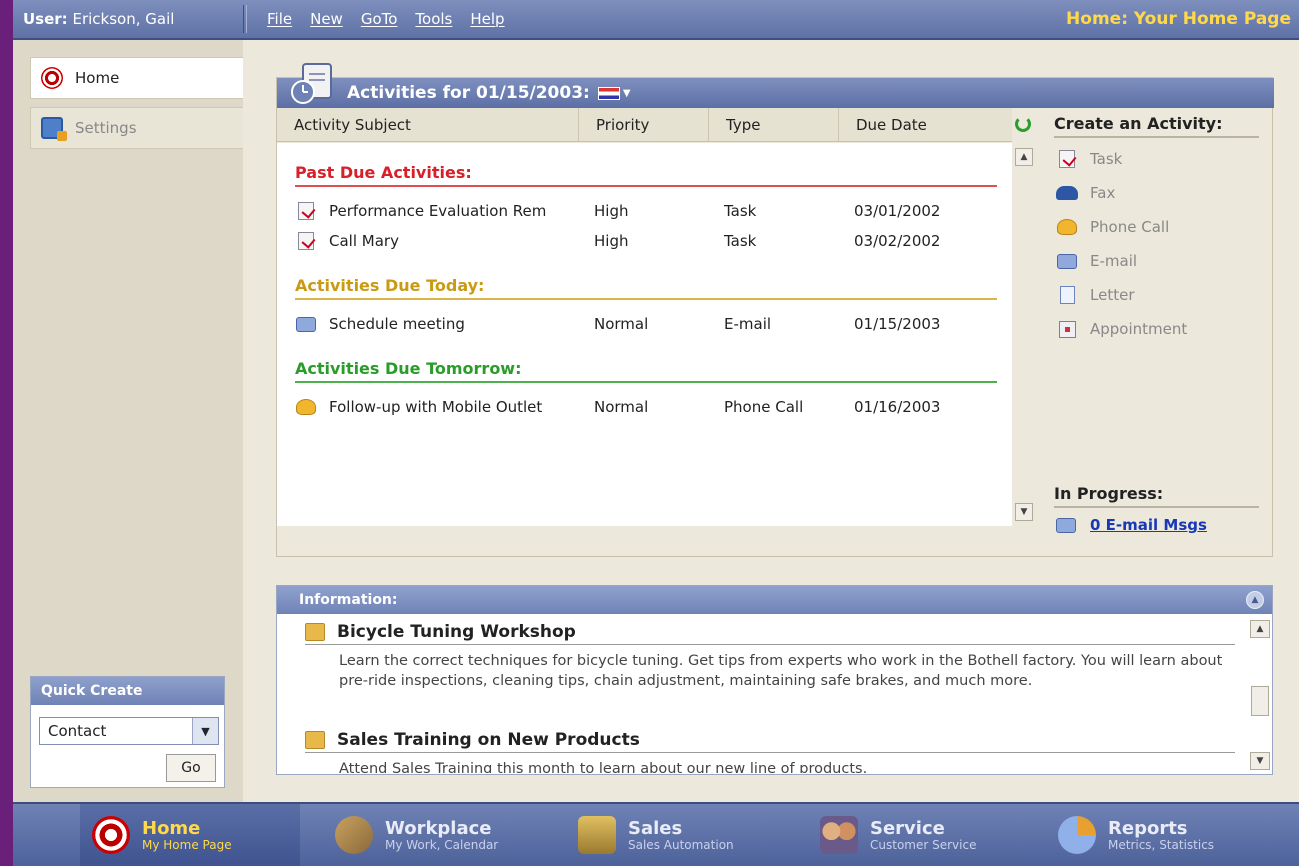  Describe the element at coordinates (923, 844) in the screenshot. I see `bottom-nav-subtitle: Customer Service` at that location.